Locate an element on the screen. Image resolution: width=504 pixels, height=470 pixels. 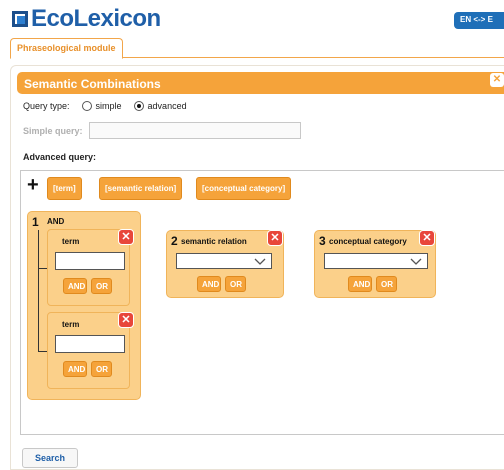
ecolexicon-logo: EcoLexicon is located at coordinates (86, 18).